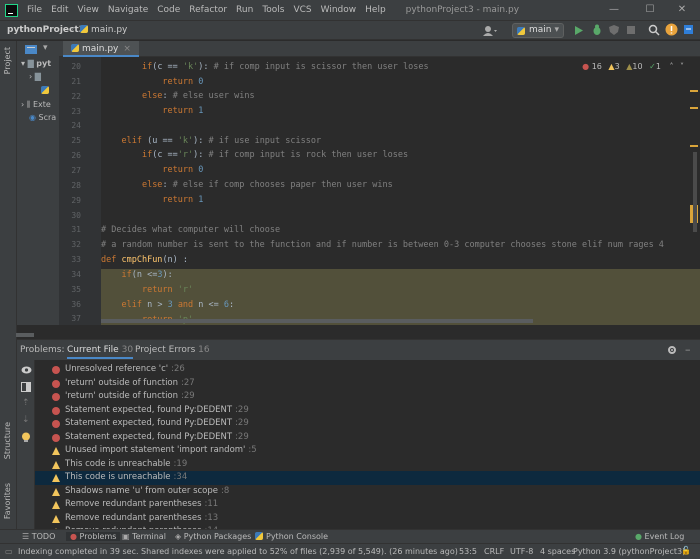 Image resolution: width=700 pixels, height=559 pixels. Describe the element at coordinates (88, 10) in the screenshot. I see `menu-view: View` at that location.